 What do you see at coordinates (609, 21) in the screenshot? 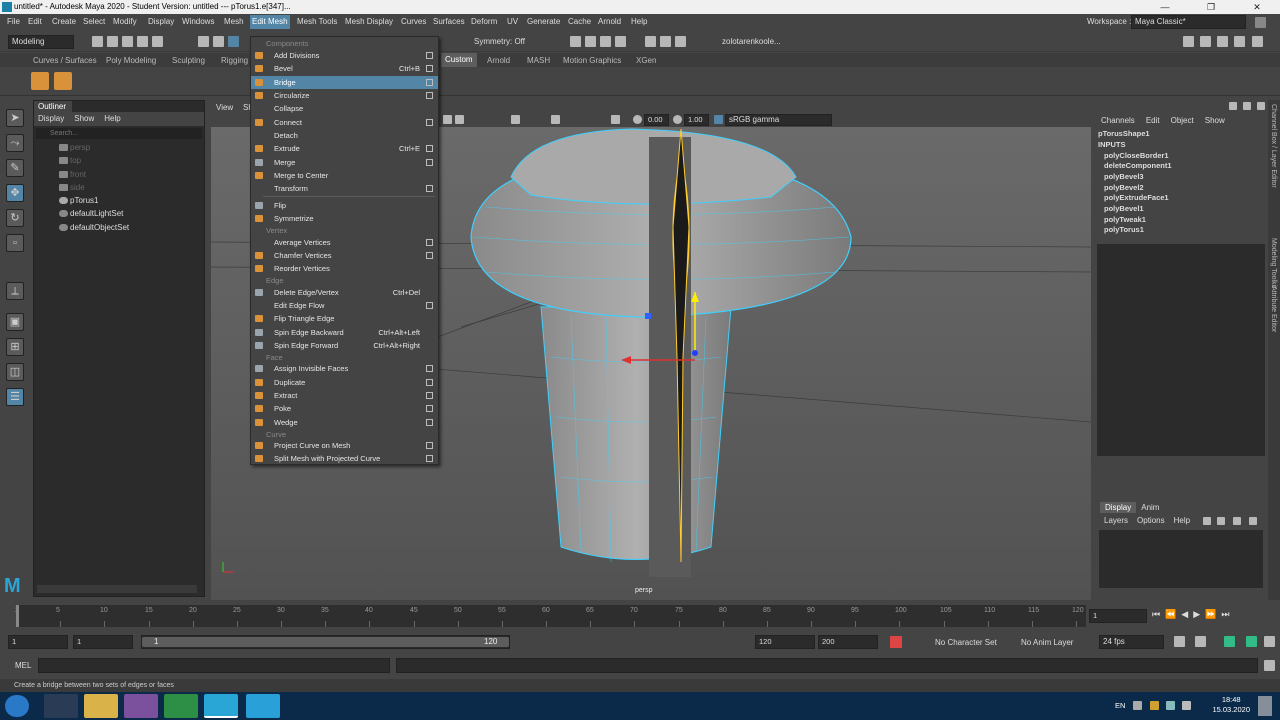
I see `menu-arnold: Arnold` at bounding box center [609, 21].